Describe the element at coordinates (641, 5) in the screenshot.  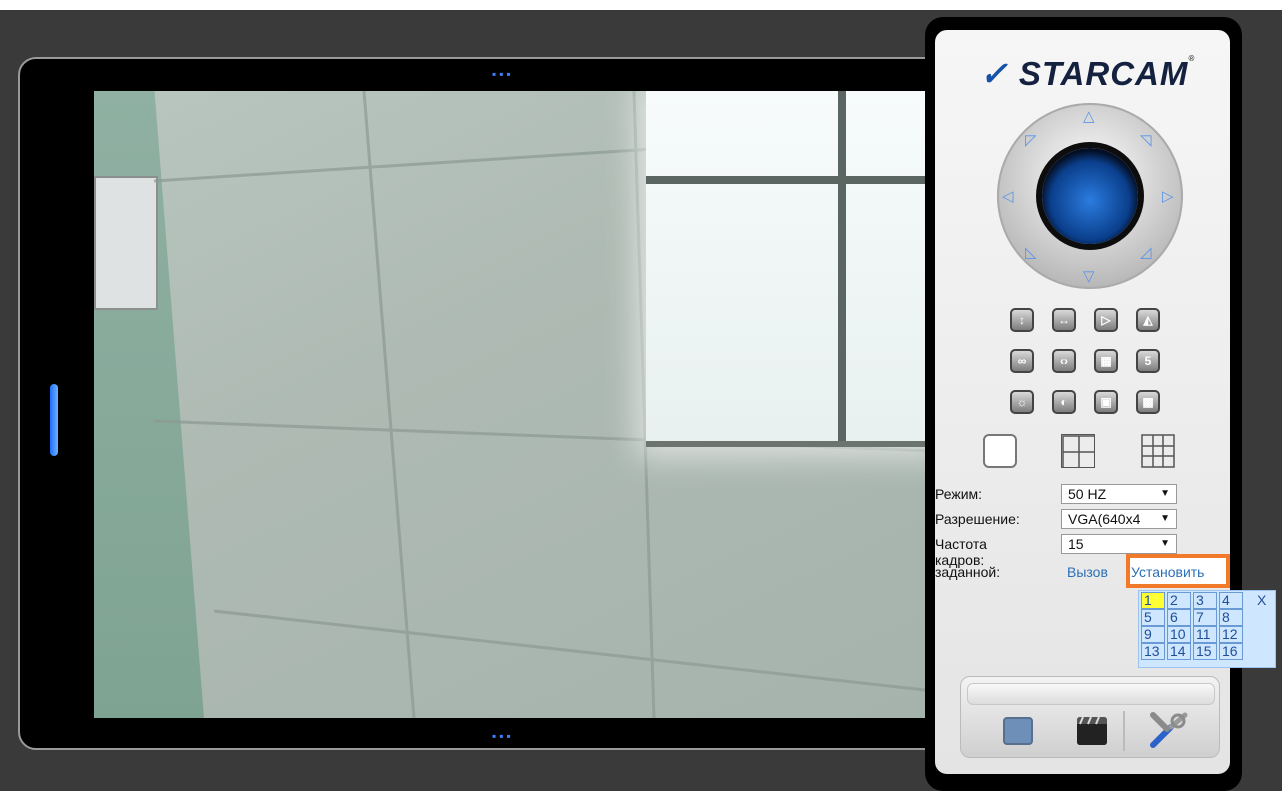
I see `top-strip` at that location.